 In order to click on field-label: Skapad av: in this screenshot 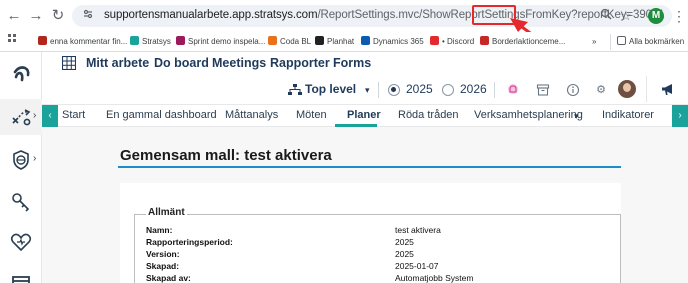, I will do `click(168, 278)`.